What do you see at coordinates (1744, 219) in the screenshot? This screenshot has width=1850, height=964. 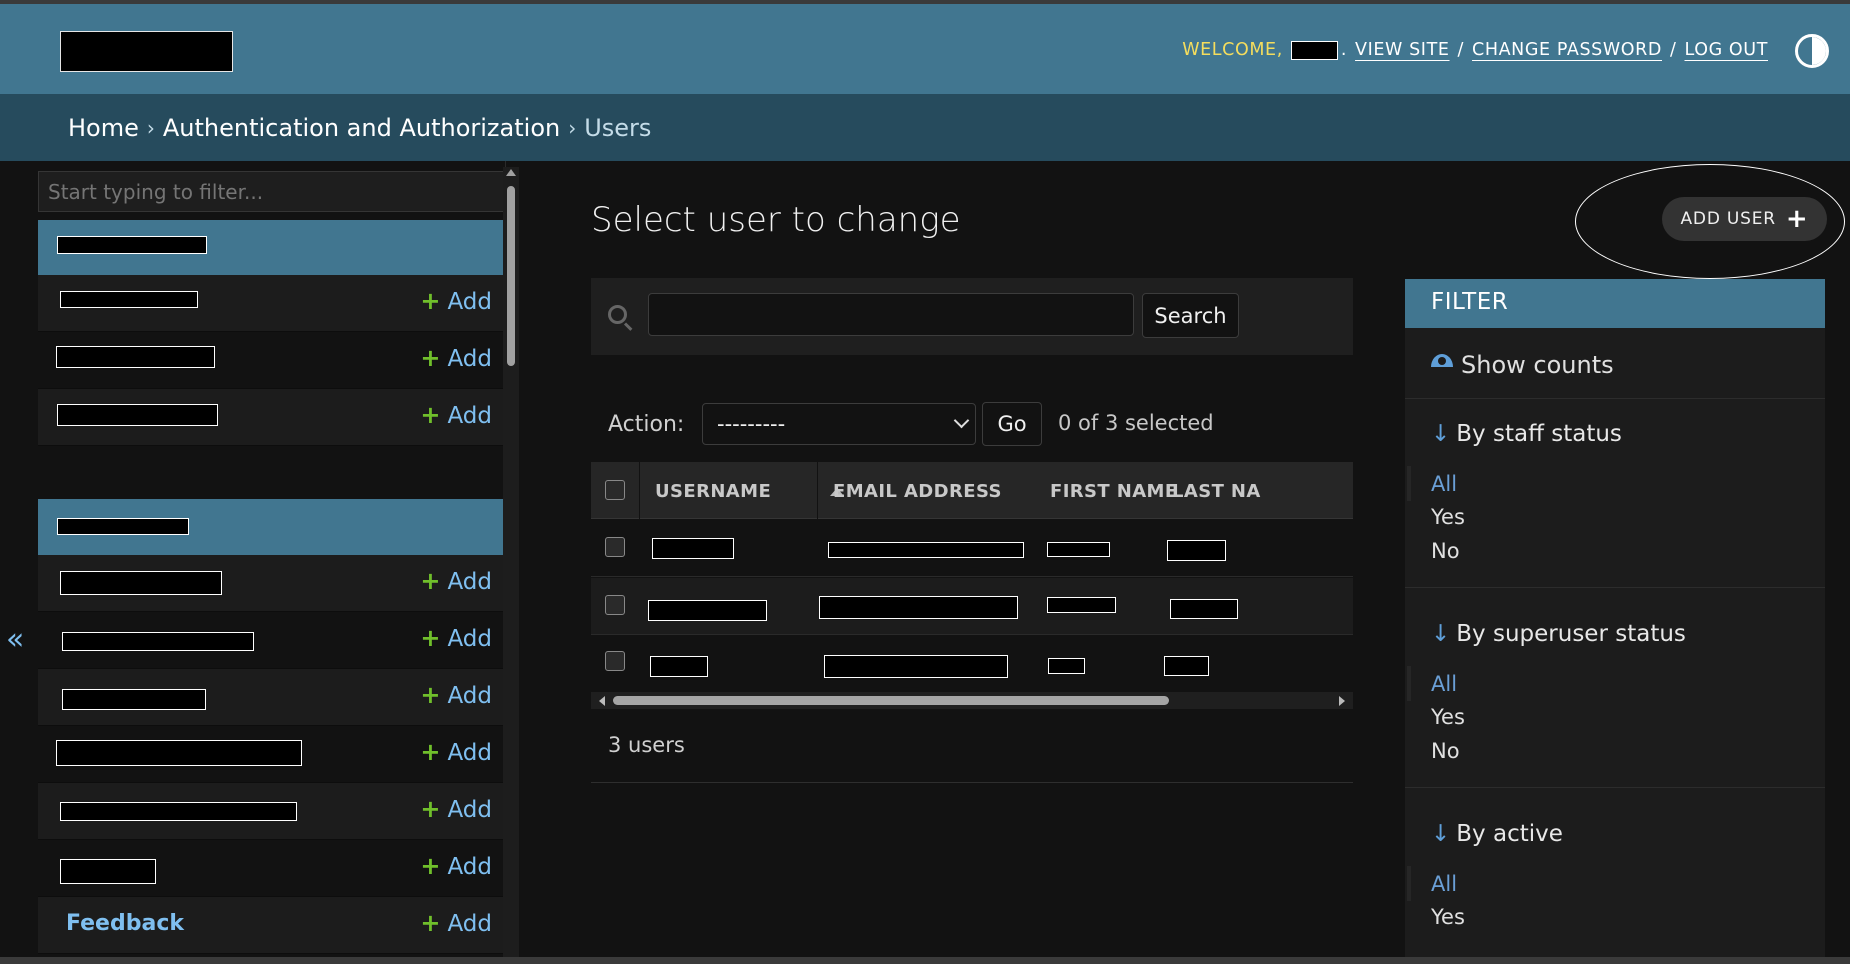 I see `add-user-button: ADD USER +` at bounding box center [1744, 219].